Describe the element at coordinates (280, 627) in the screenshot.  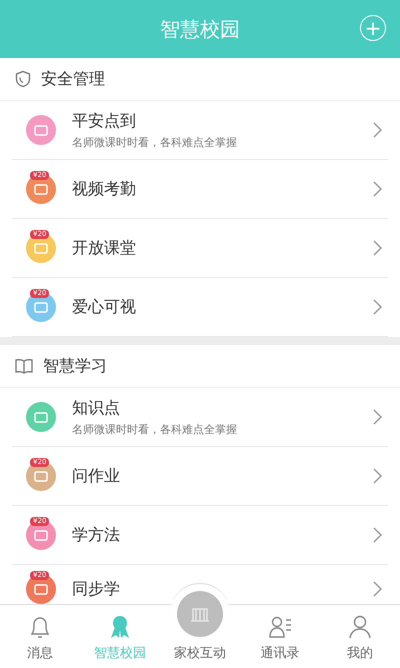
I see `contacts-icon` at that location.